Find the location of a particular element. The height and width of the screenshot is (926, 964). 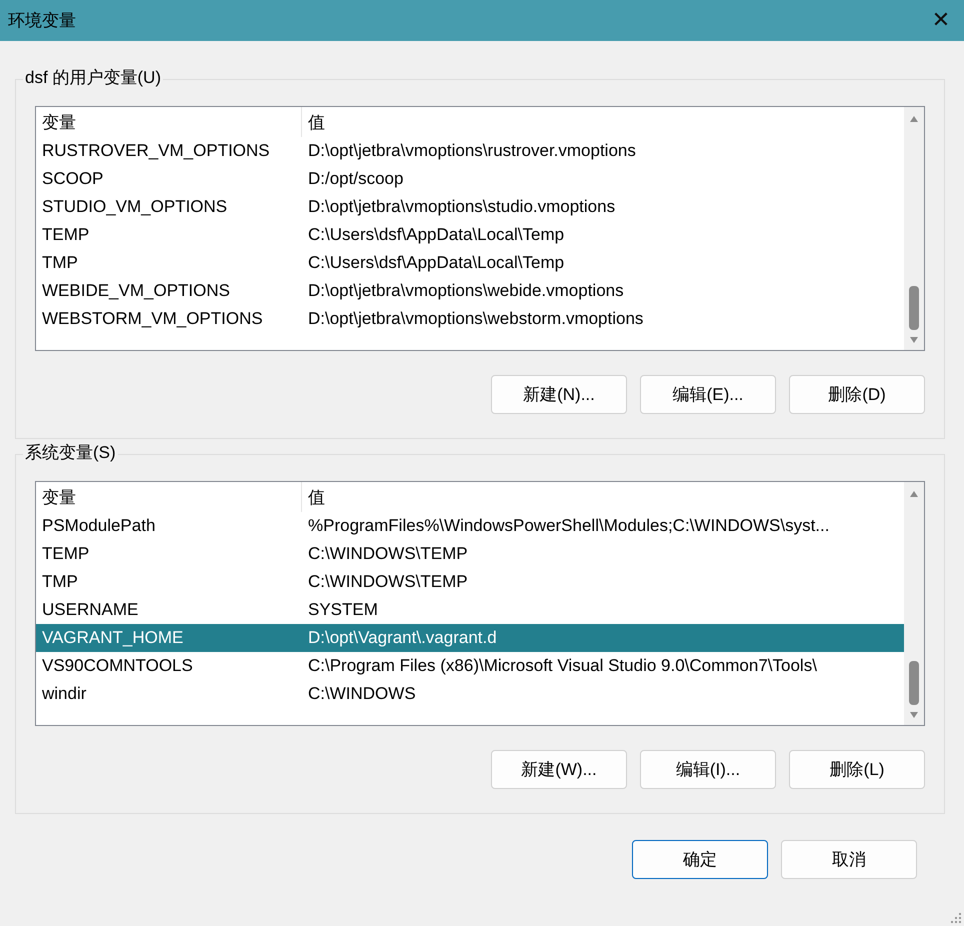

list-row: VAGRANT_HOME D:\opt\Vagrant\.vagrant.d is located at coordinates (470, 638).